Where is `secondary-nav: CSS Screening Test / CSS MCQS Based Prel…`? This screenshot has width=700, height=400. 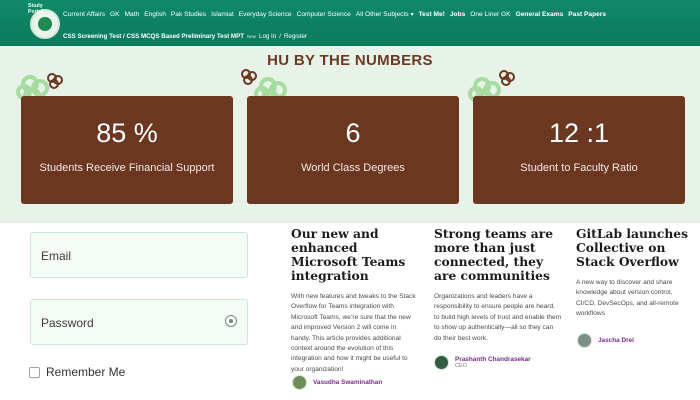
secondary-nav: CSS Screening Test / CSS MCQS Based Prel… is located at coordinates (185, 36).